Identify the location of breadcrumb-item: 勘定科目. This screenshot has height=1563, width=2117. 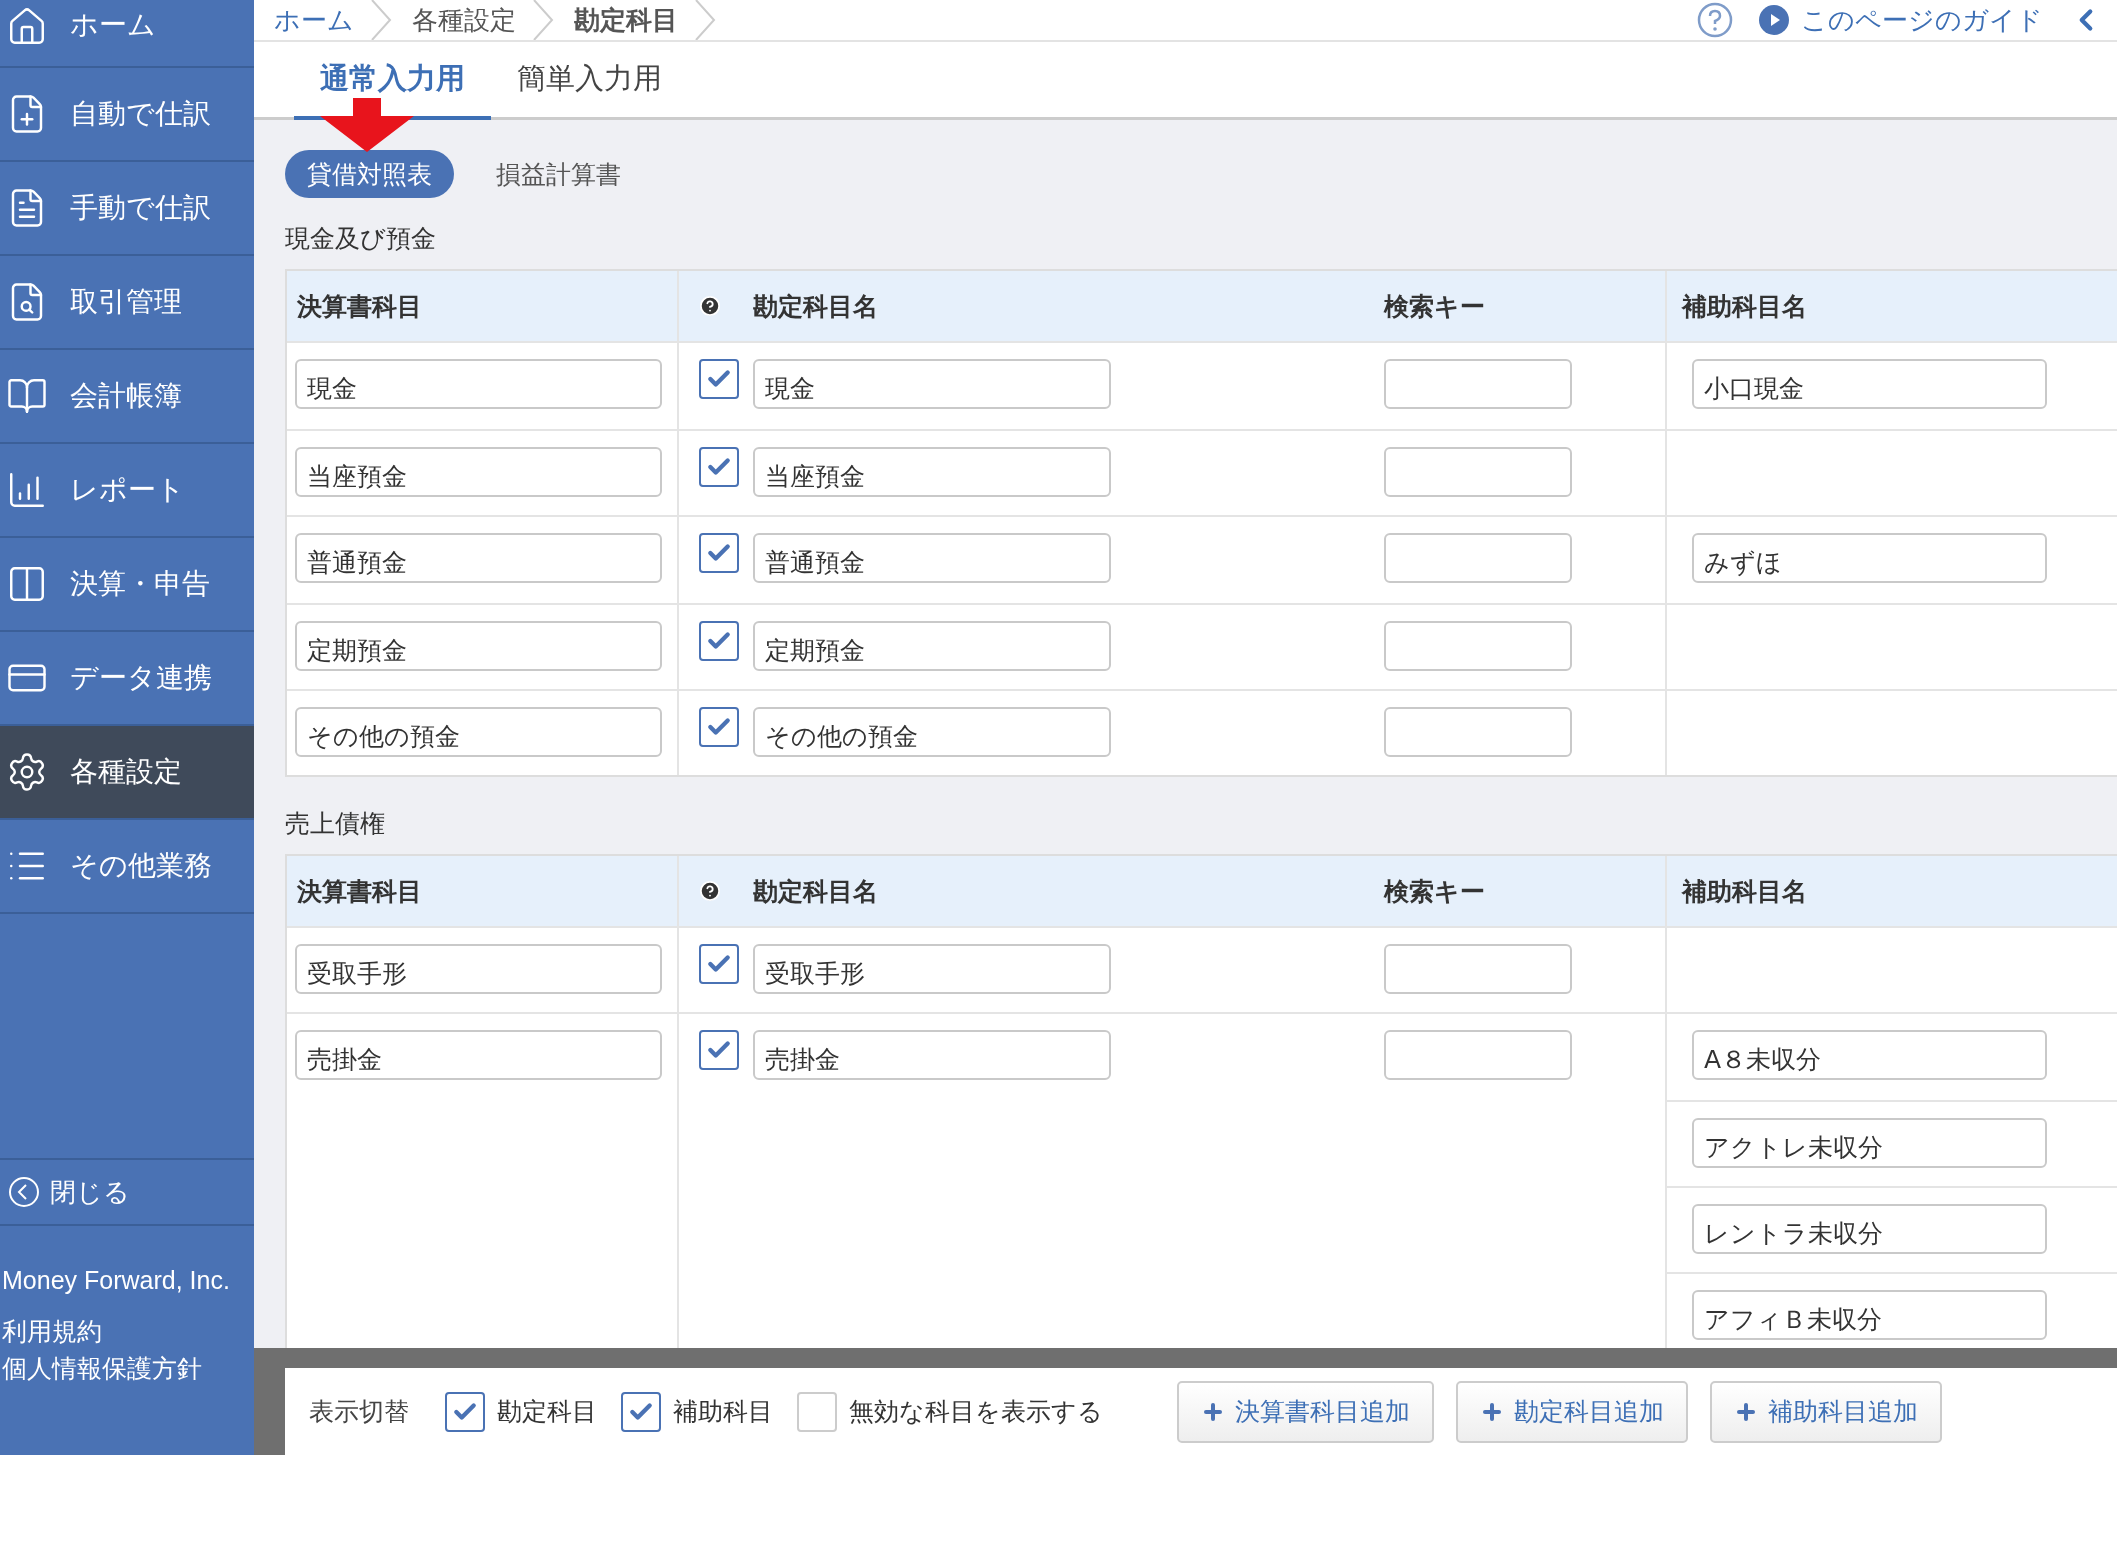
(633, 20).